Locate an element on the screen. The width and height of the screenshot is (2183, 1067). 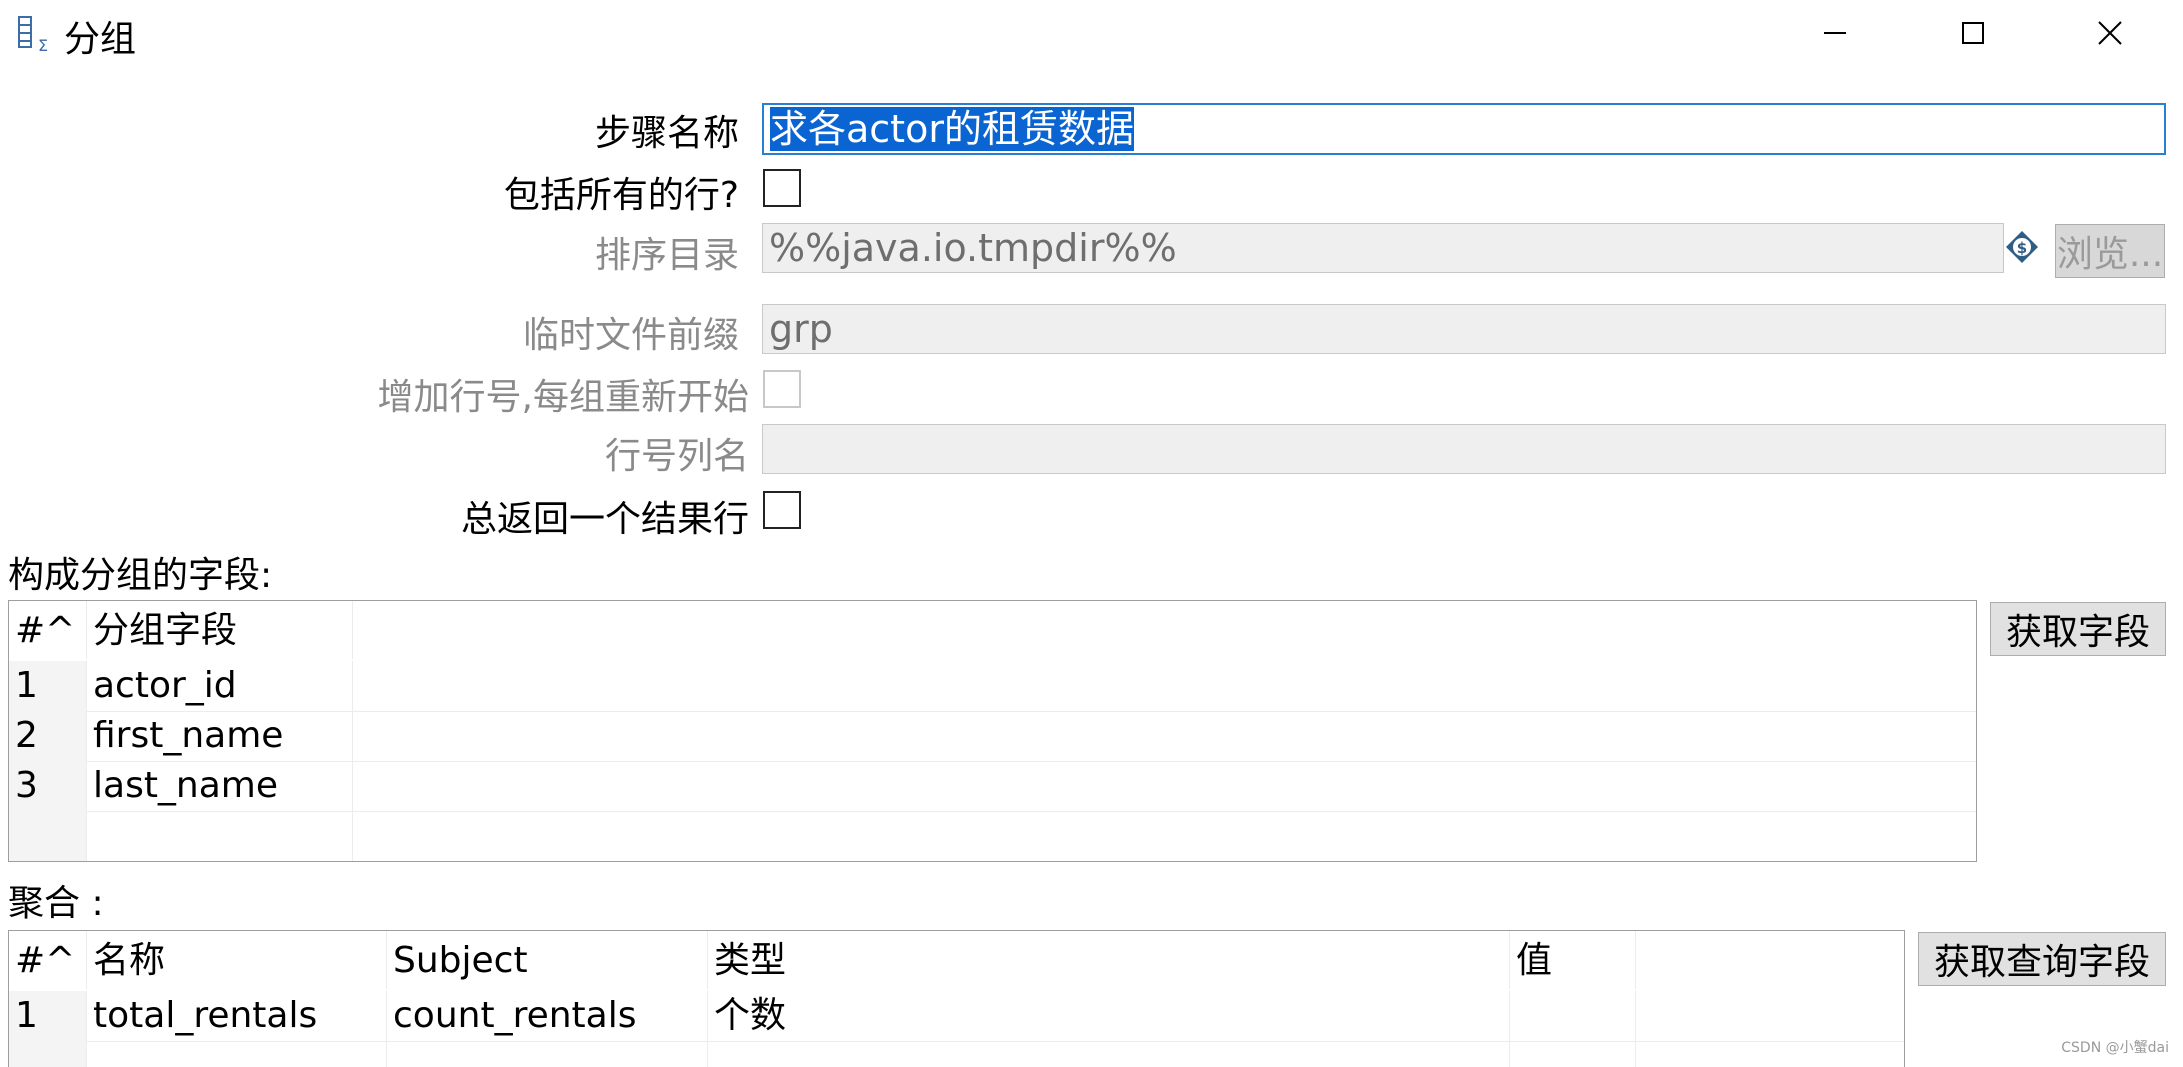
row-number: 2 is located at coordinates (48, 736).